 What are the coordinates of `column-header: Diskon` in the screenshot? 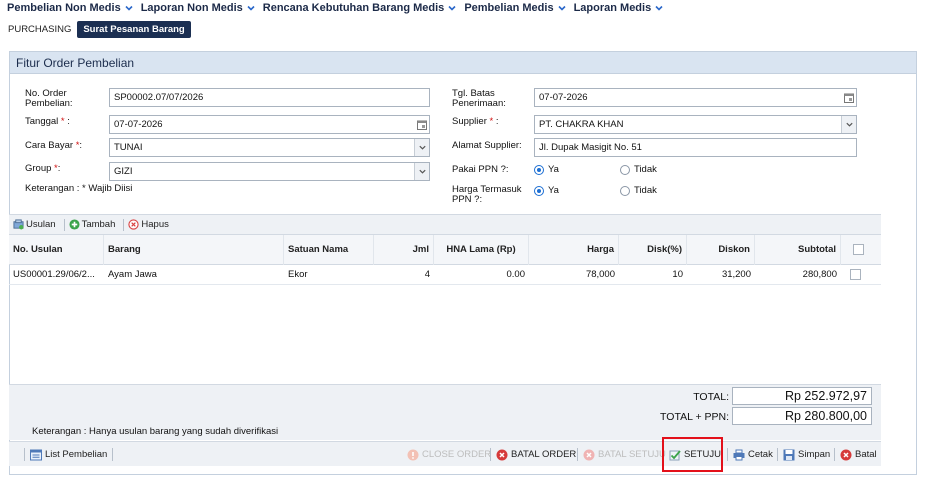 It's located at (721, 250).